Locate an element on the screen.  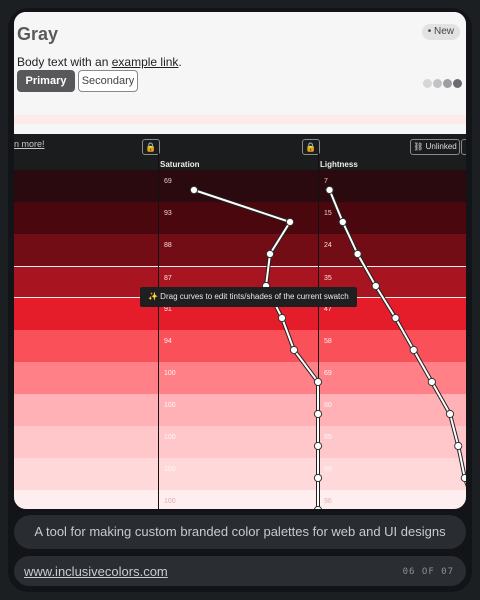
site-link: www.inclusivecolors.com is located at coordinates (96, 571).